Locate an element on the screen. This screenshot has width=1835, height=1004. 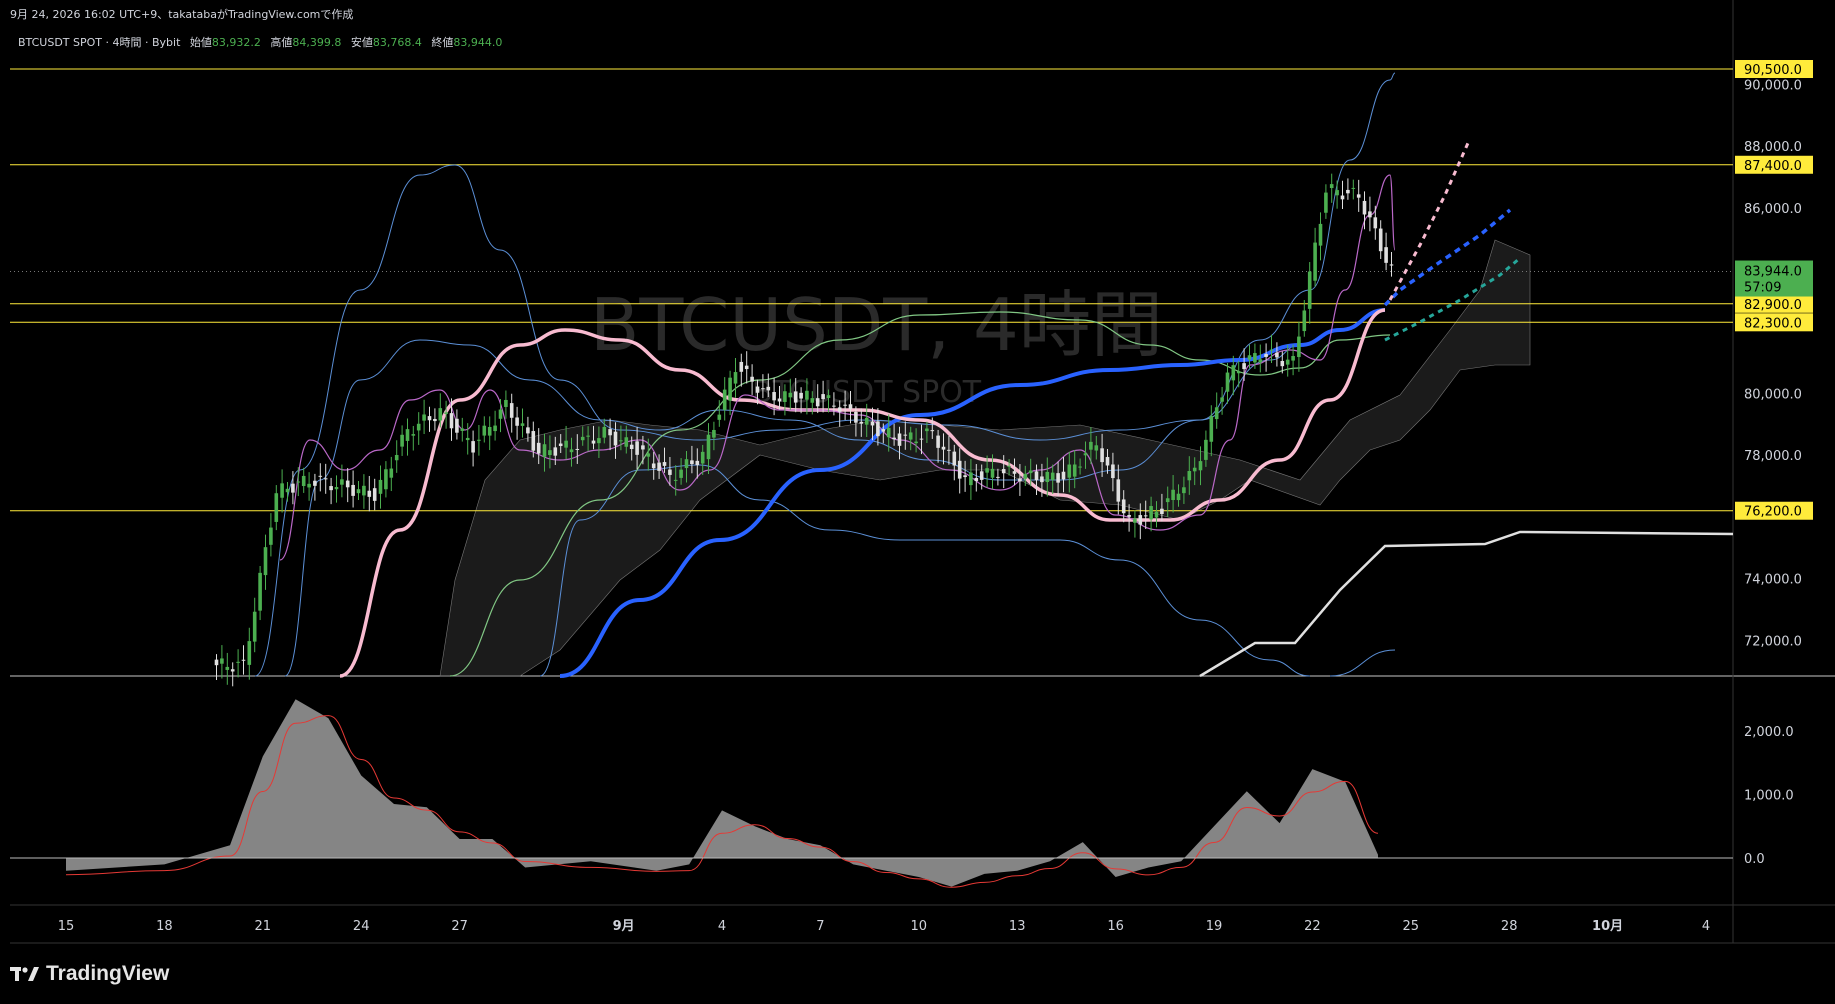
price-tick-label: 78,000.0 is located at coordinates (1773, 456).